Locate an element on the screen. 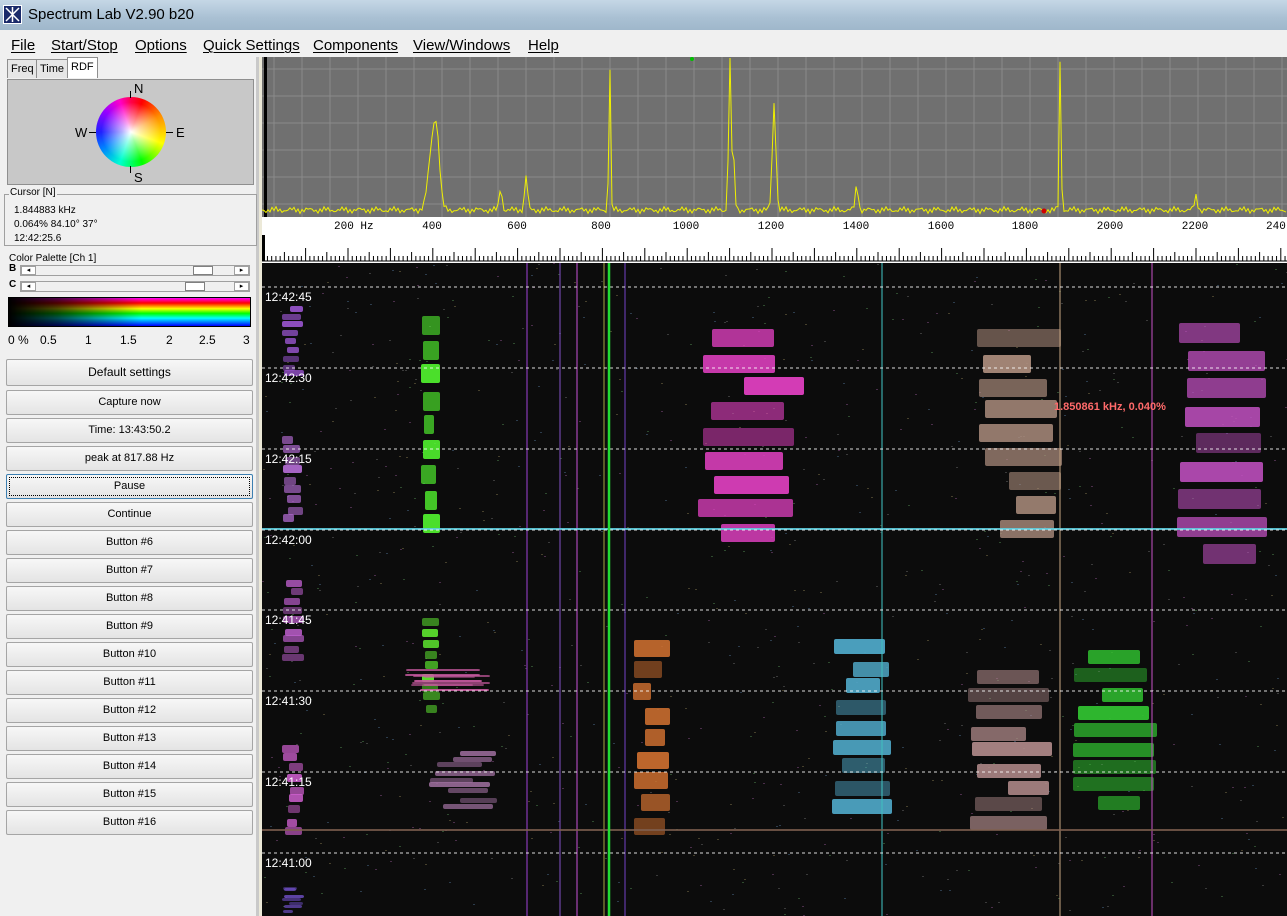 The height and width of the screenshot is (916, 1287). button-14: Button #14 is located at coordinates (129, 766).